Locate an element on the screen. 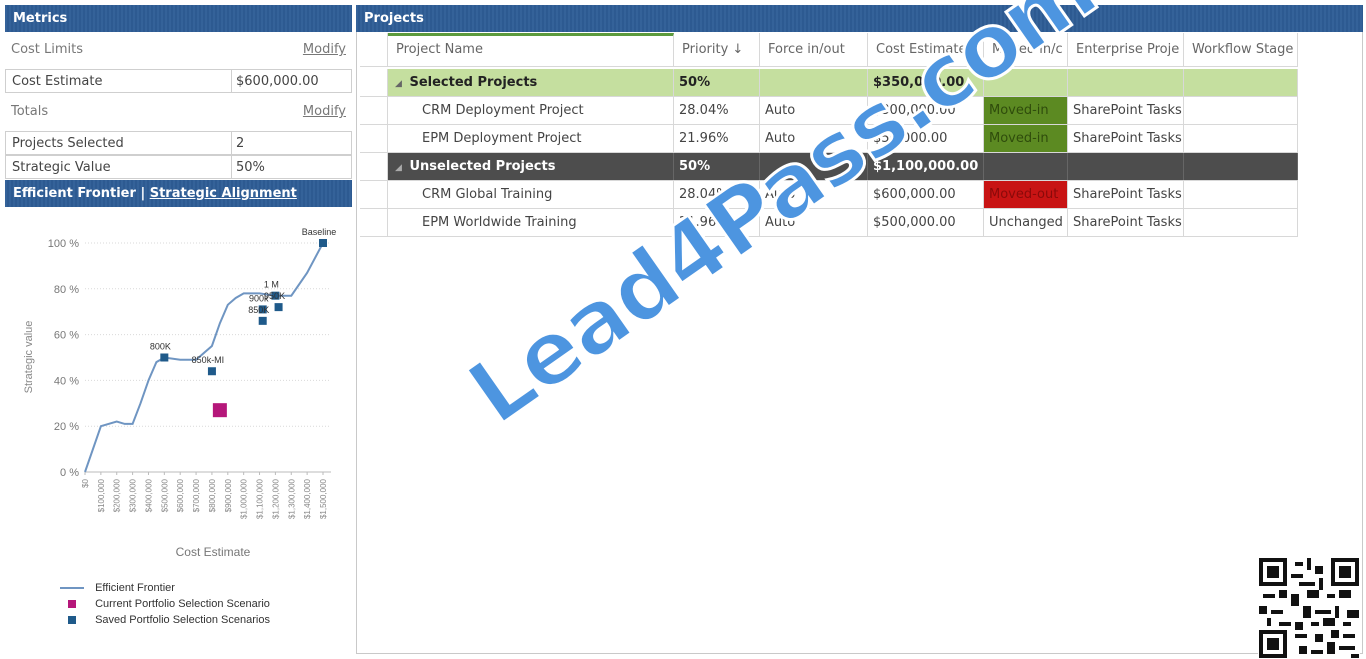 Image resolution: width=1366 pixels, height=659 pixels. strategic-value-label: Strategic Value is located at coordinates (61, 167).